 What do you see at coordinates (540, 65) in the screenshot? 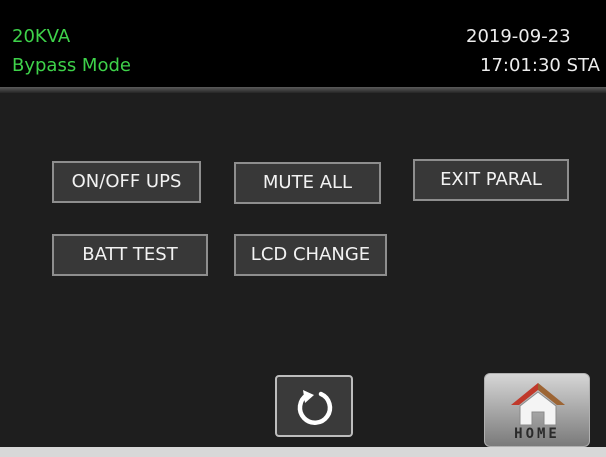
I see `time-label: 17:01:30 STA` at bounding box center [540, 65].